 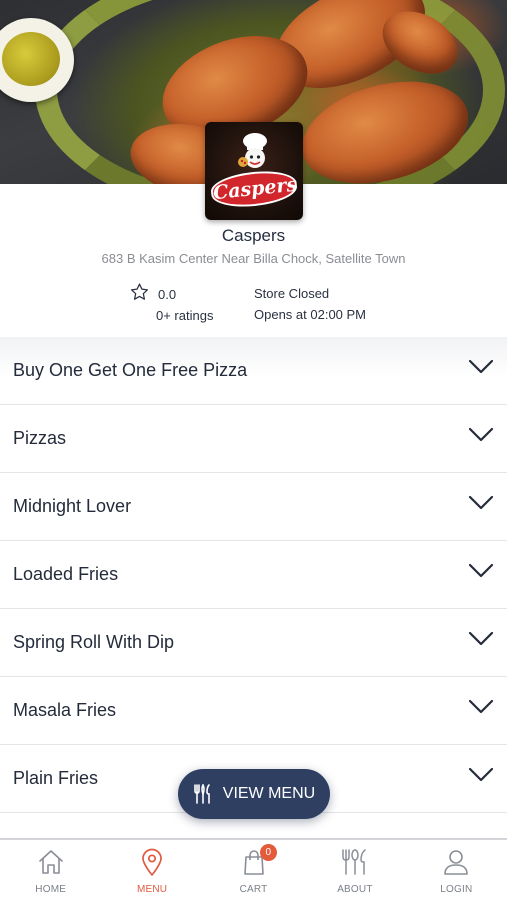 I want to click on bottom-nav: HOME MENU 0 CART ABOUT LOGIN, so click(x=253, y=869).